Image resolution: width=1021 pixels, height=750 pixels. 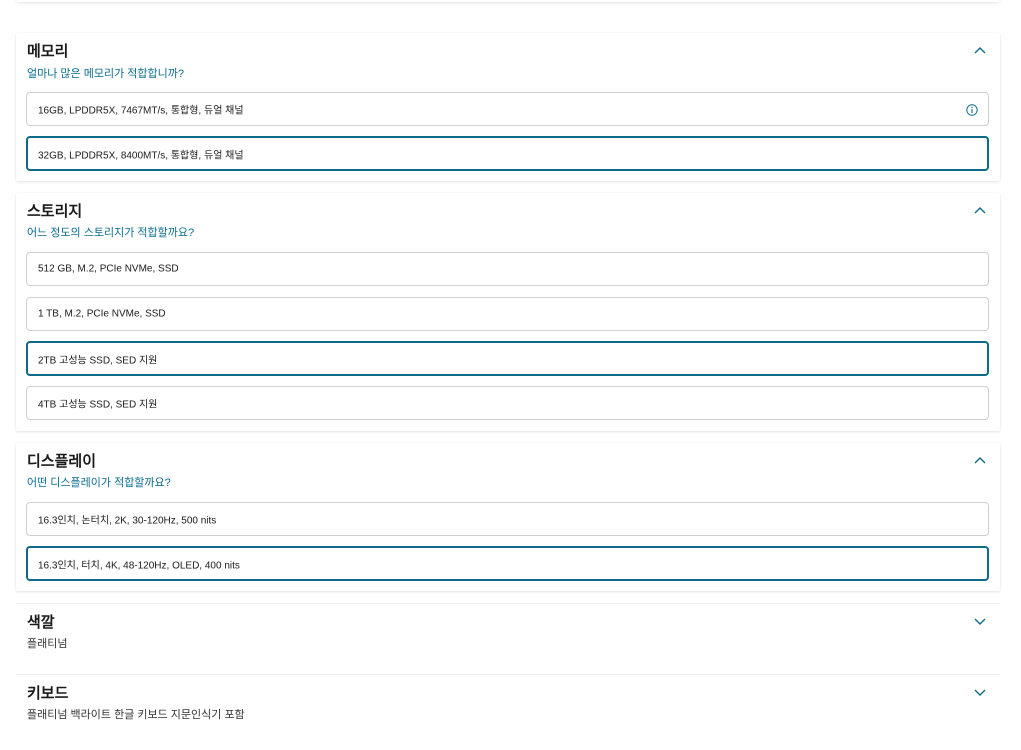 I want to click on storage-option-512gb: 512 GB, M.2, PCIe NVMe, SSD, so click(x=507, y=269).